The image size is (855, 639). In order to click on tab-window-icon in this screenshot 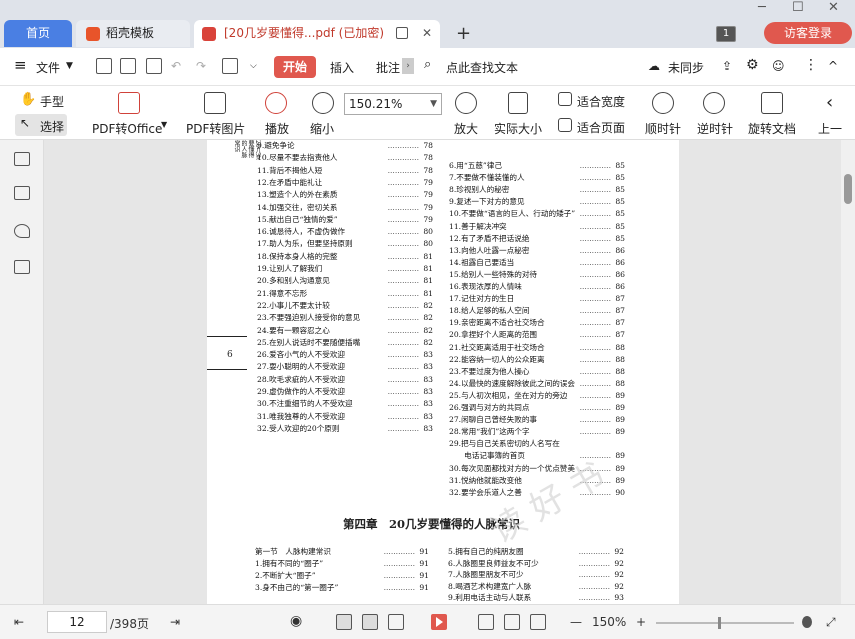, I will do `click(402, 33)`.